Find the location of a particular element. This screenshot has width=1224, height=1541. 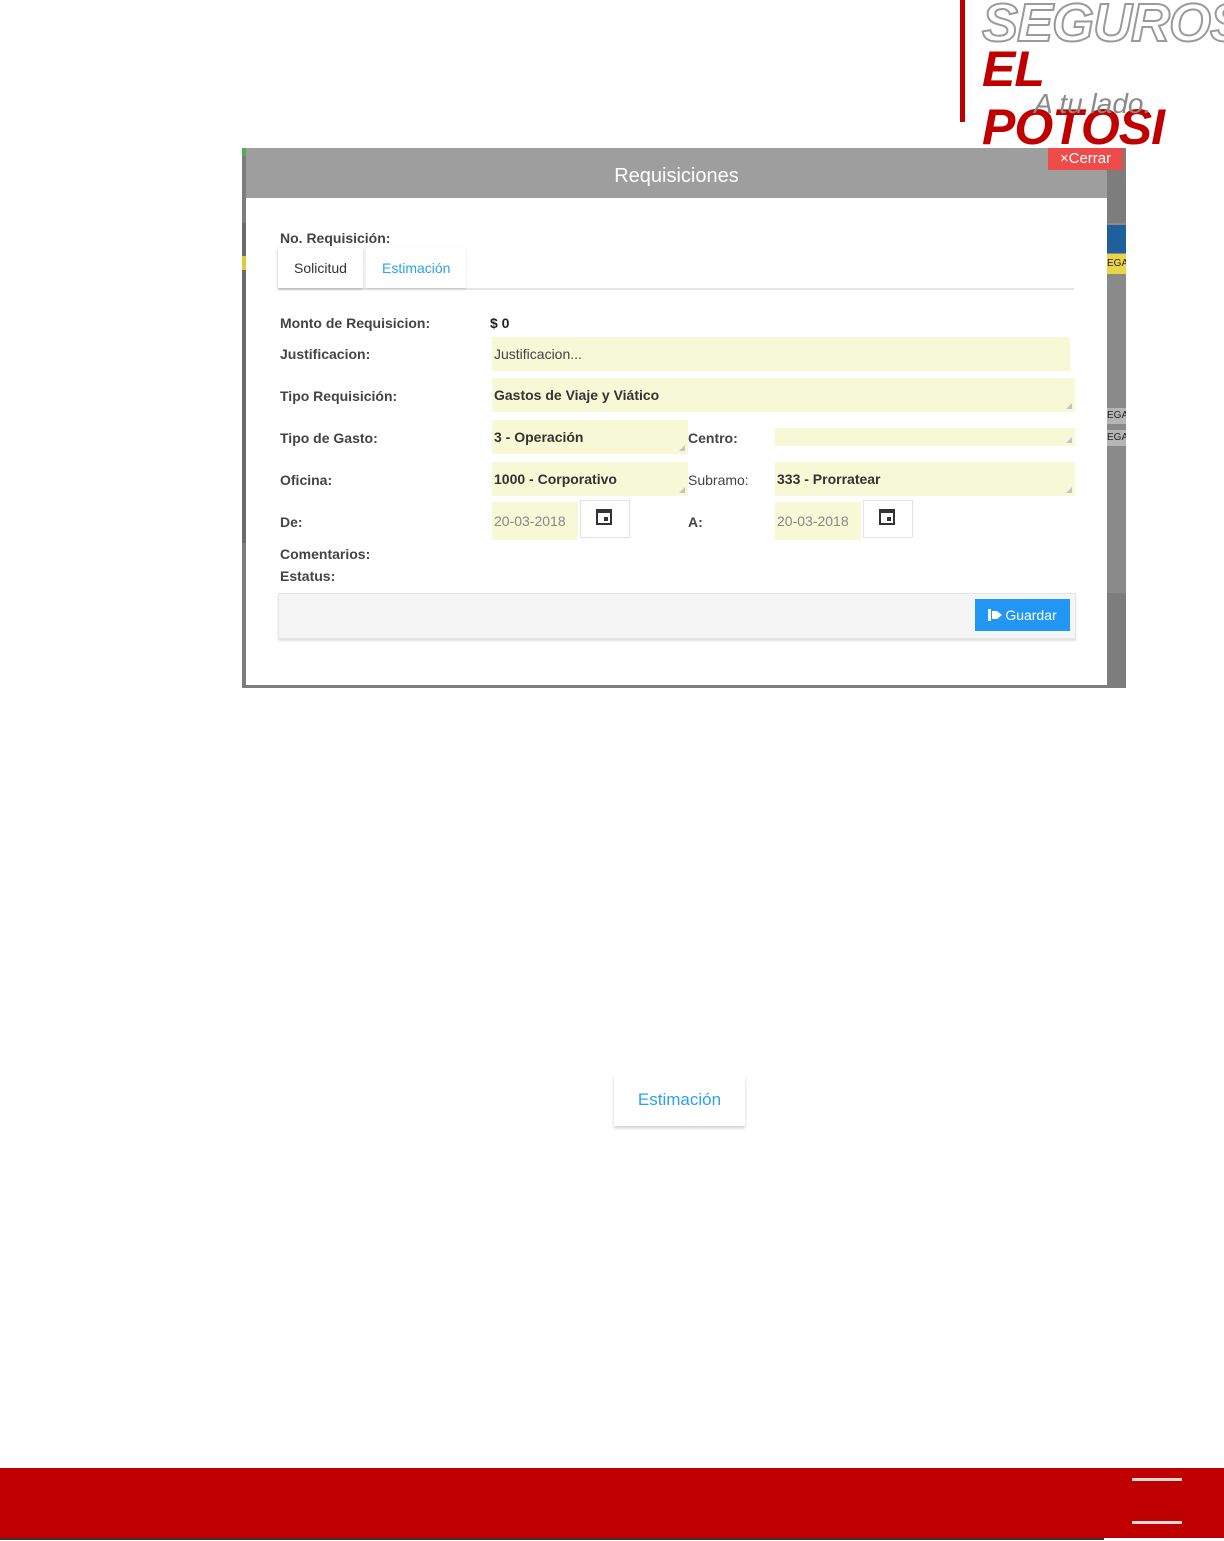

close-button: ×Cerrar is located at coordinates (1085, 159).